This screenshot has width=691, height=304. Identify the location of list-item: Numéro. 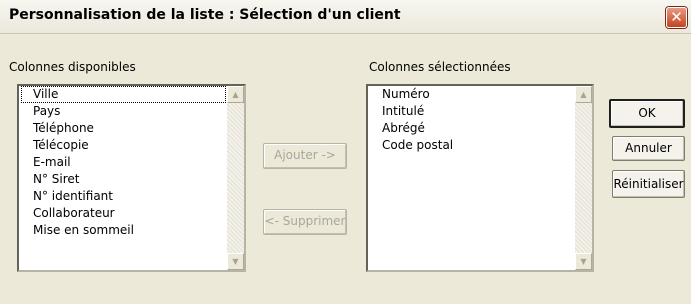
(472, 94).